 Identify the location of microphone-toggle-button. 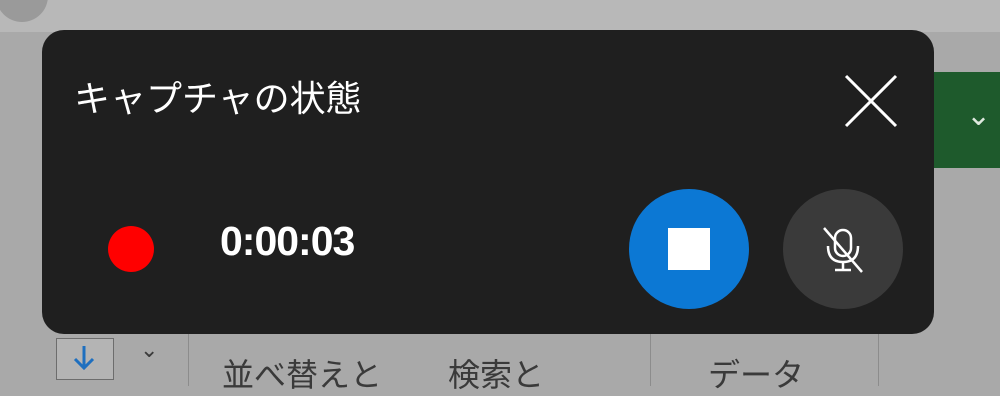
(843, 249).